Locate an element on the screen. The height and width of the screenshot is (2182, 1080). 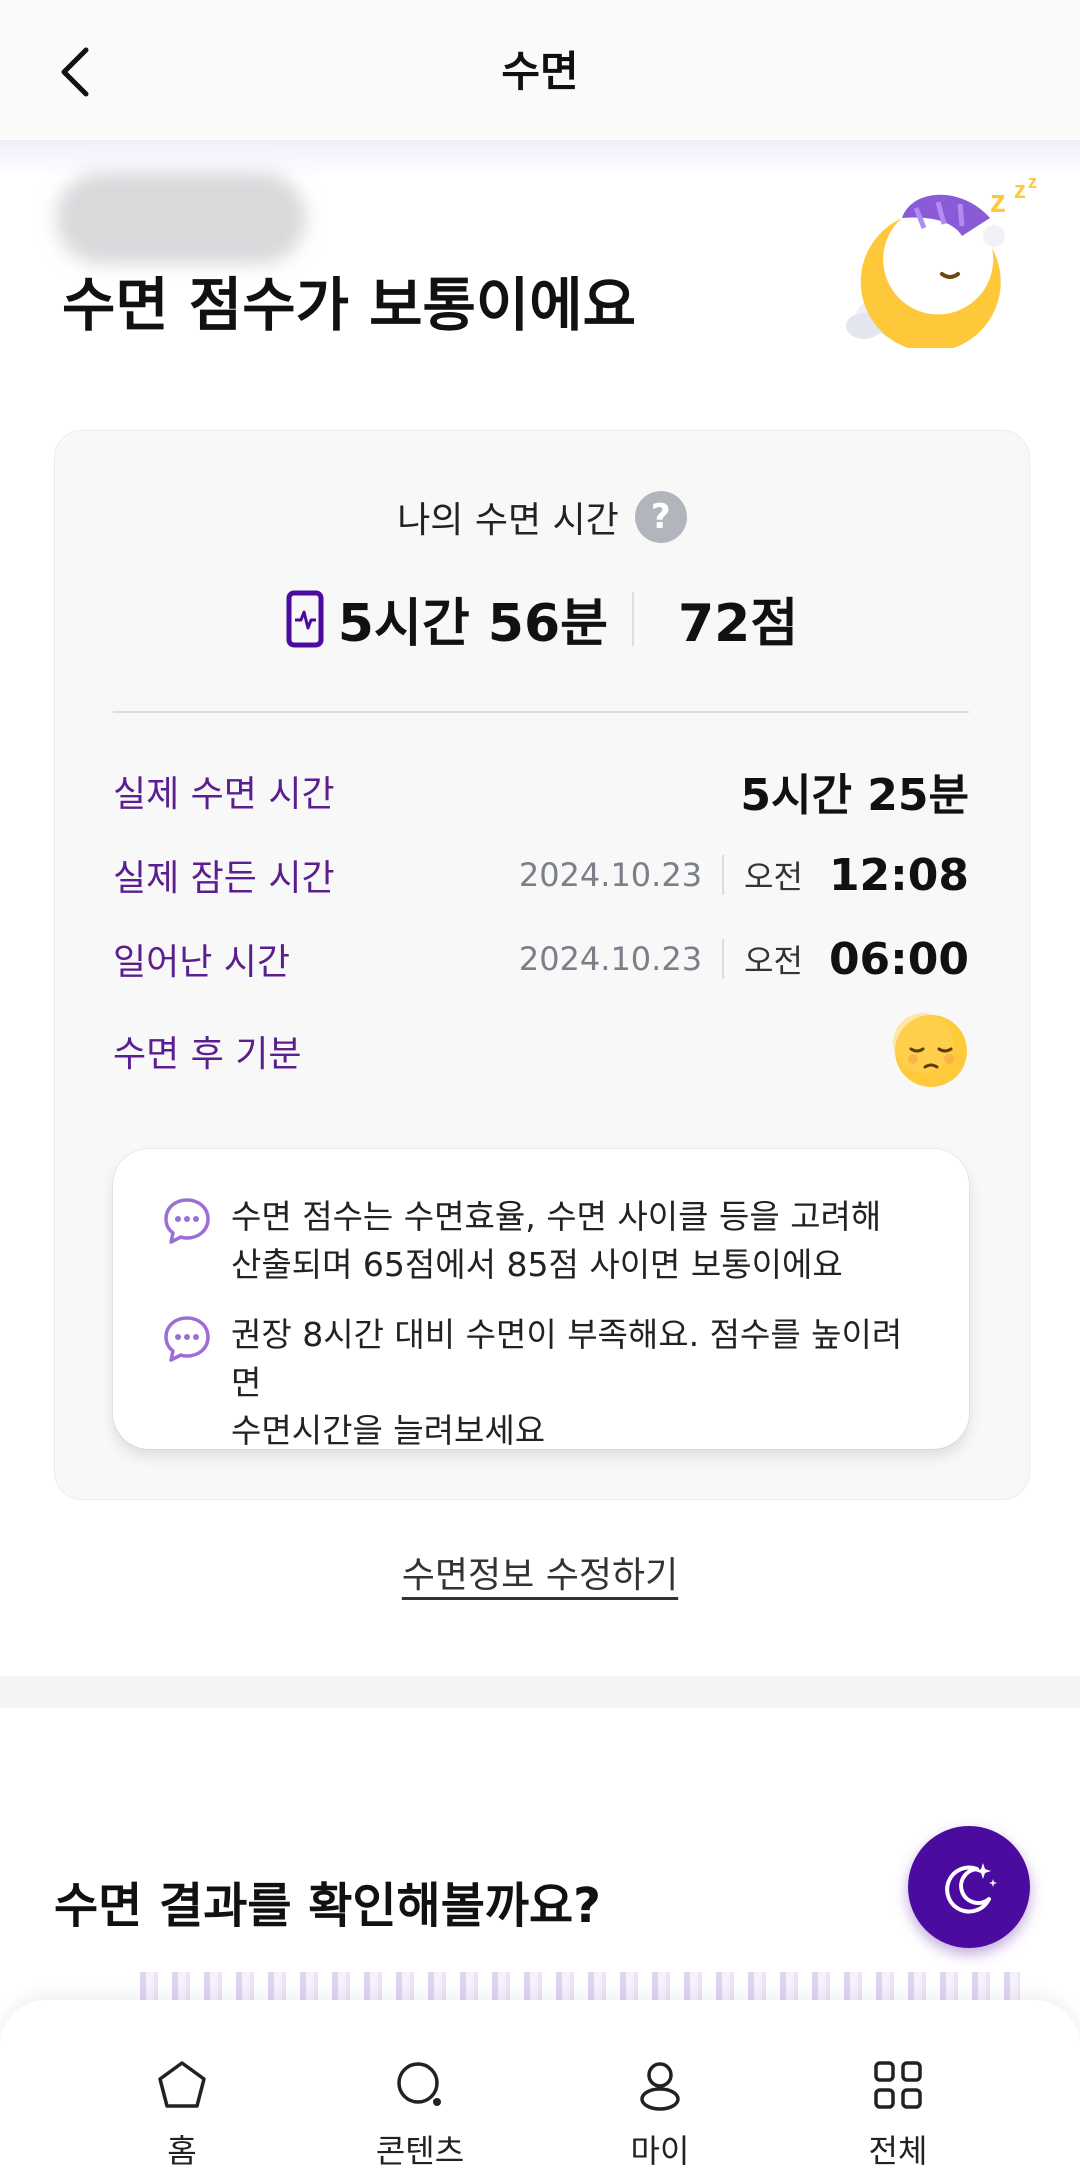
info-note: 권장 8시간 대비 수면이 부족해요. 점수를 높이려면 수면시간을 늘려보세요 is located at coordinates (541, 1383).